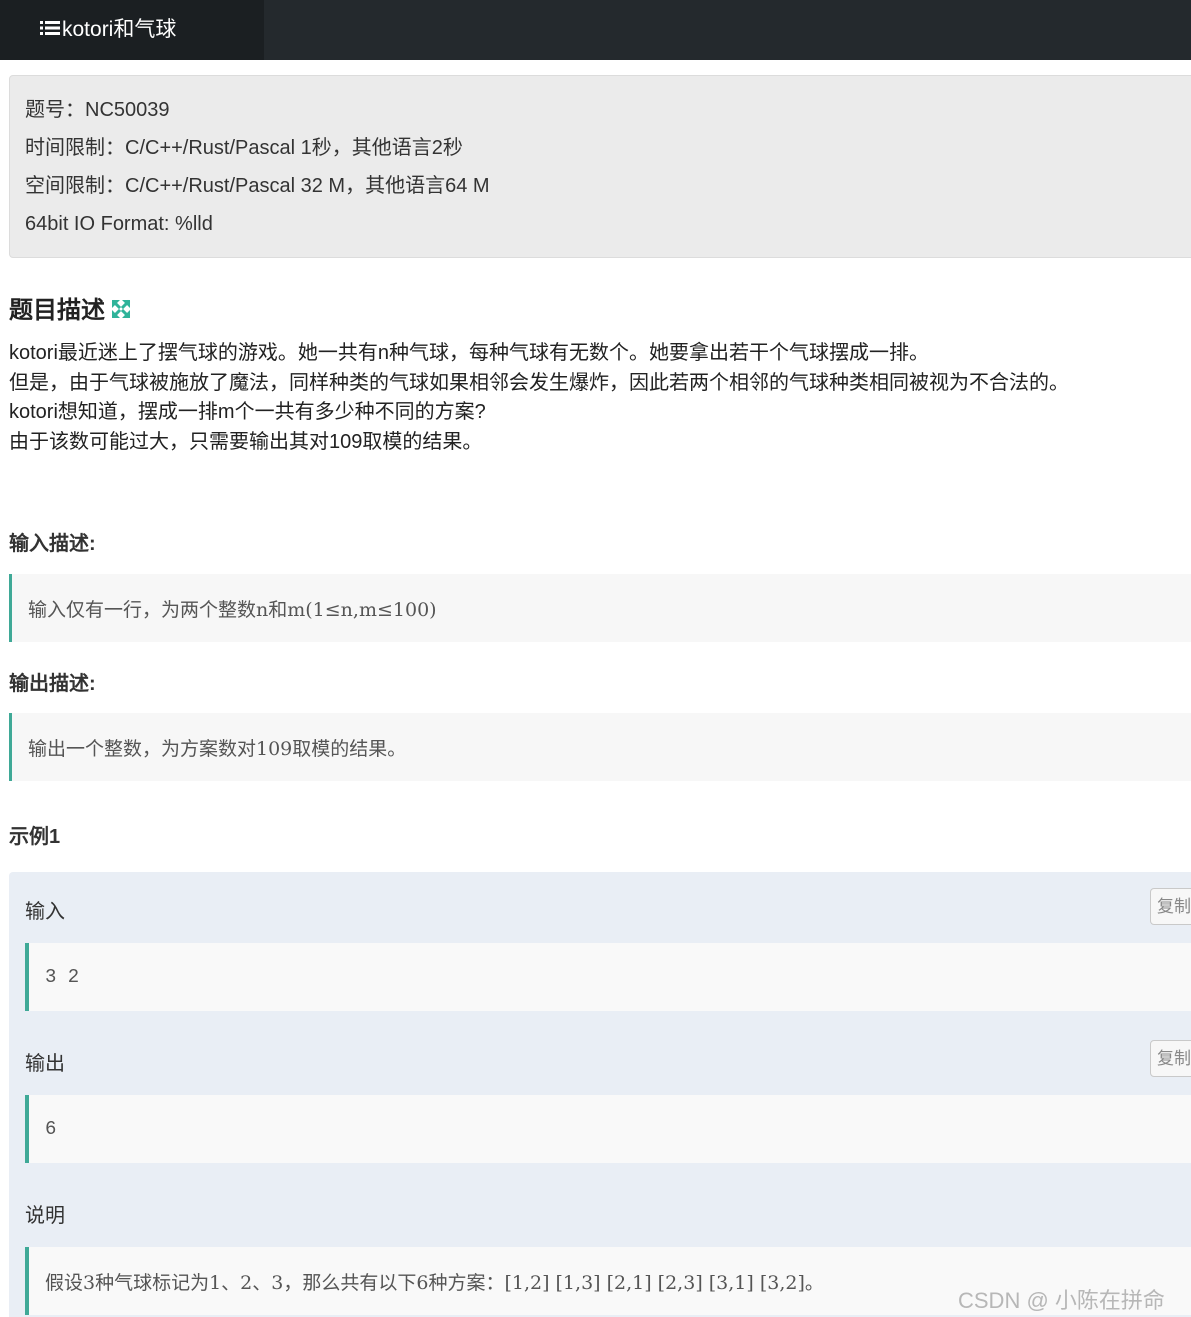 The image size is (1191, 1317). I want to click on io-format: 64bit IO Format: %lld, so click(119, 224).